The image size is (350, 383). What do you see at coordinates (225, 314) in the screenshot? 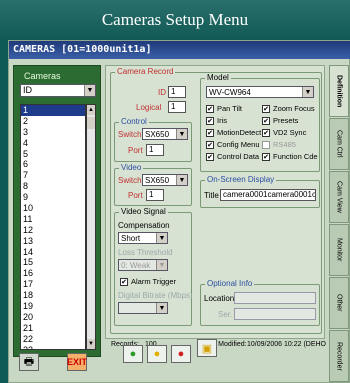
I see `ser-label: Ser.` at bounding box center [225, 314].